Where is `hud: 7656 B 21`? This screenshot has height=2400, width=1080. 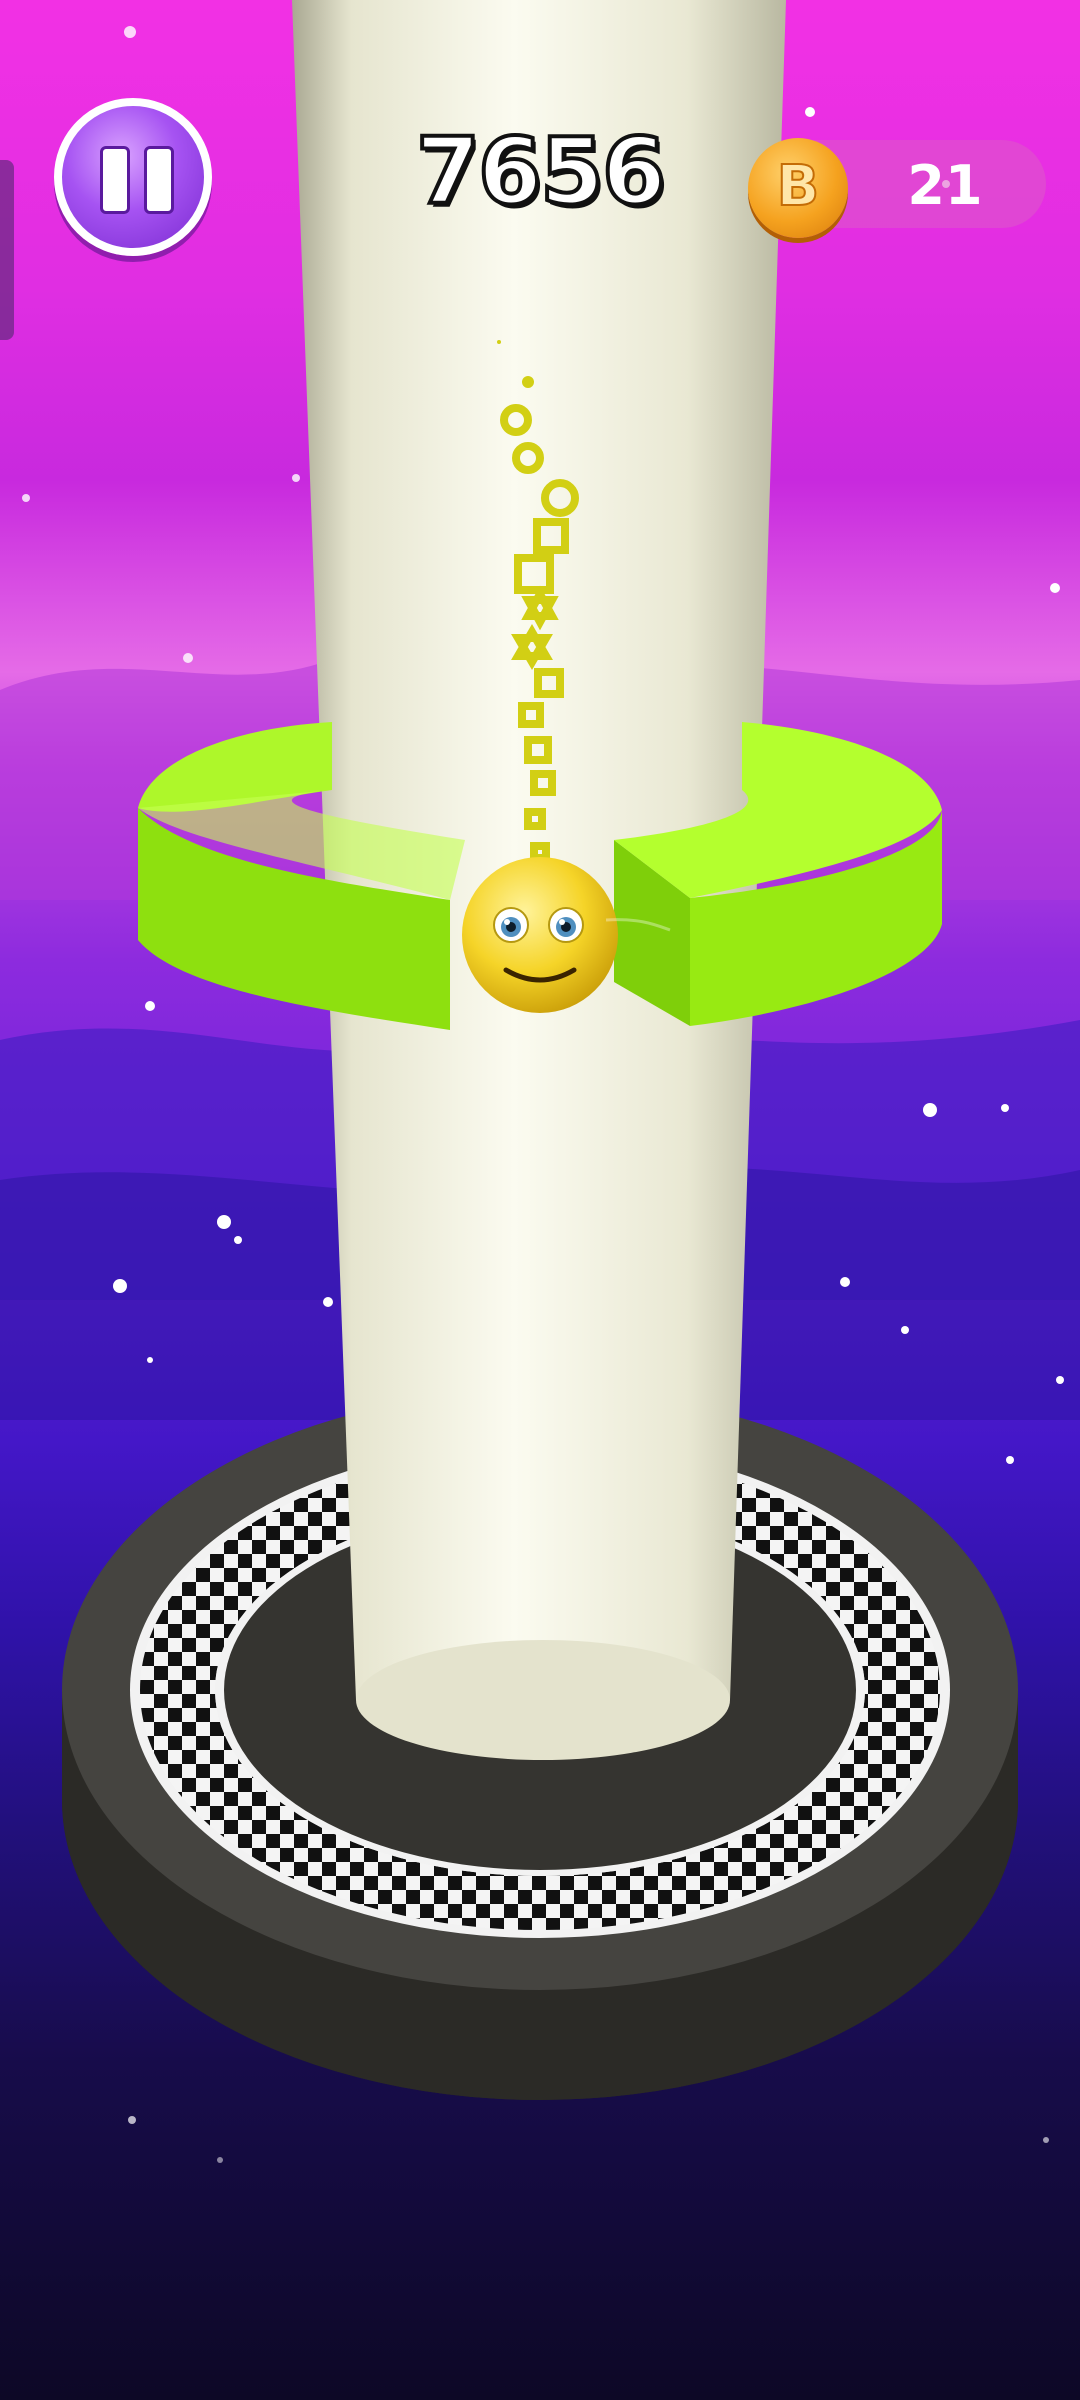 hud: 7656 B 21 is located at coordinates (540, 130).